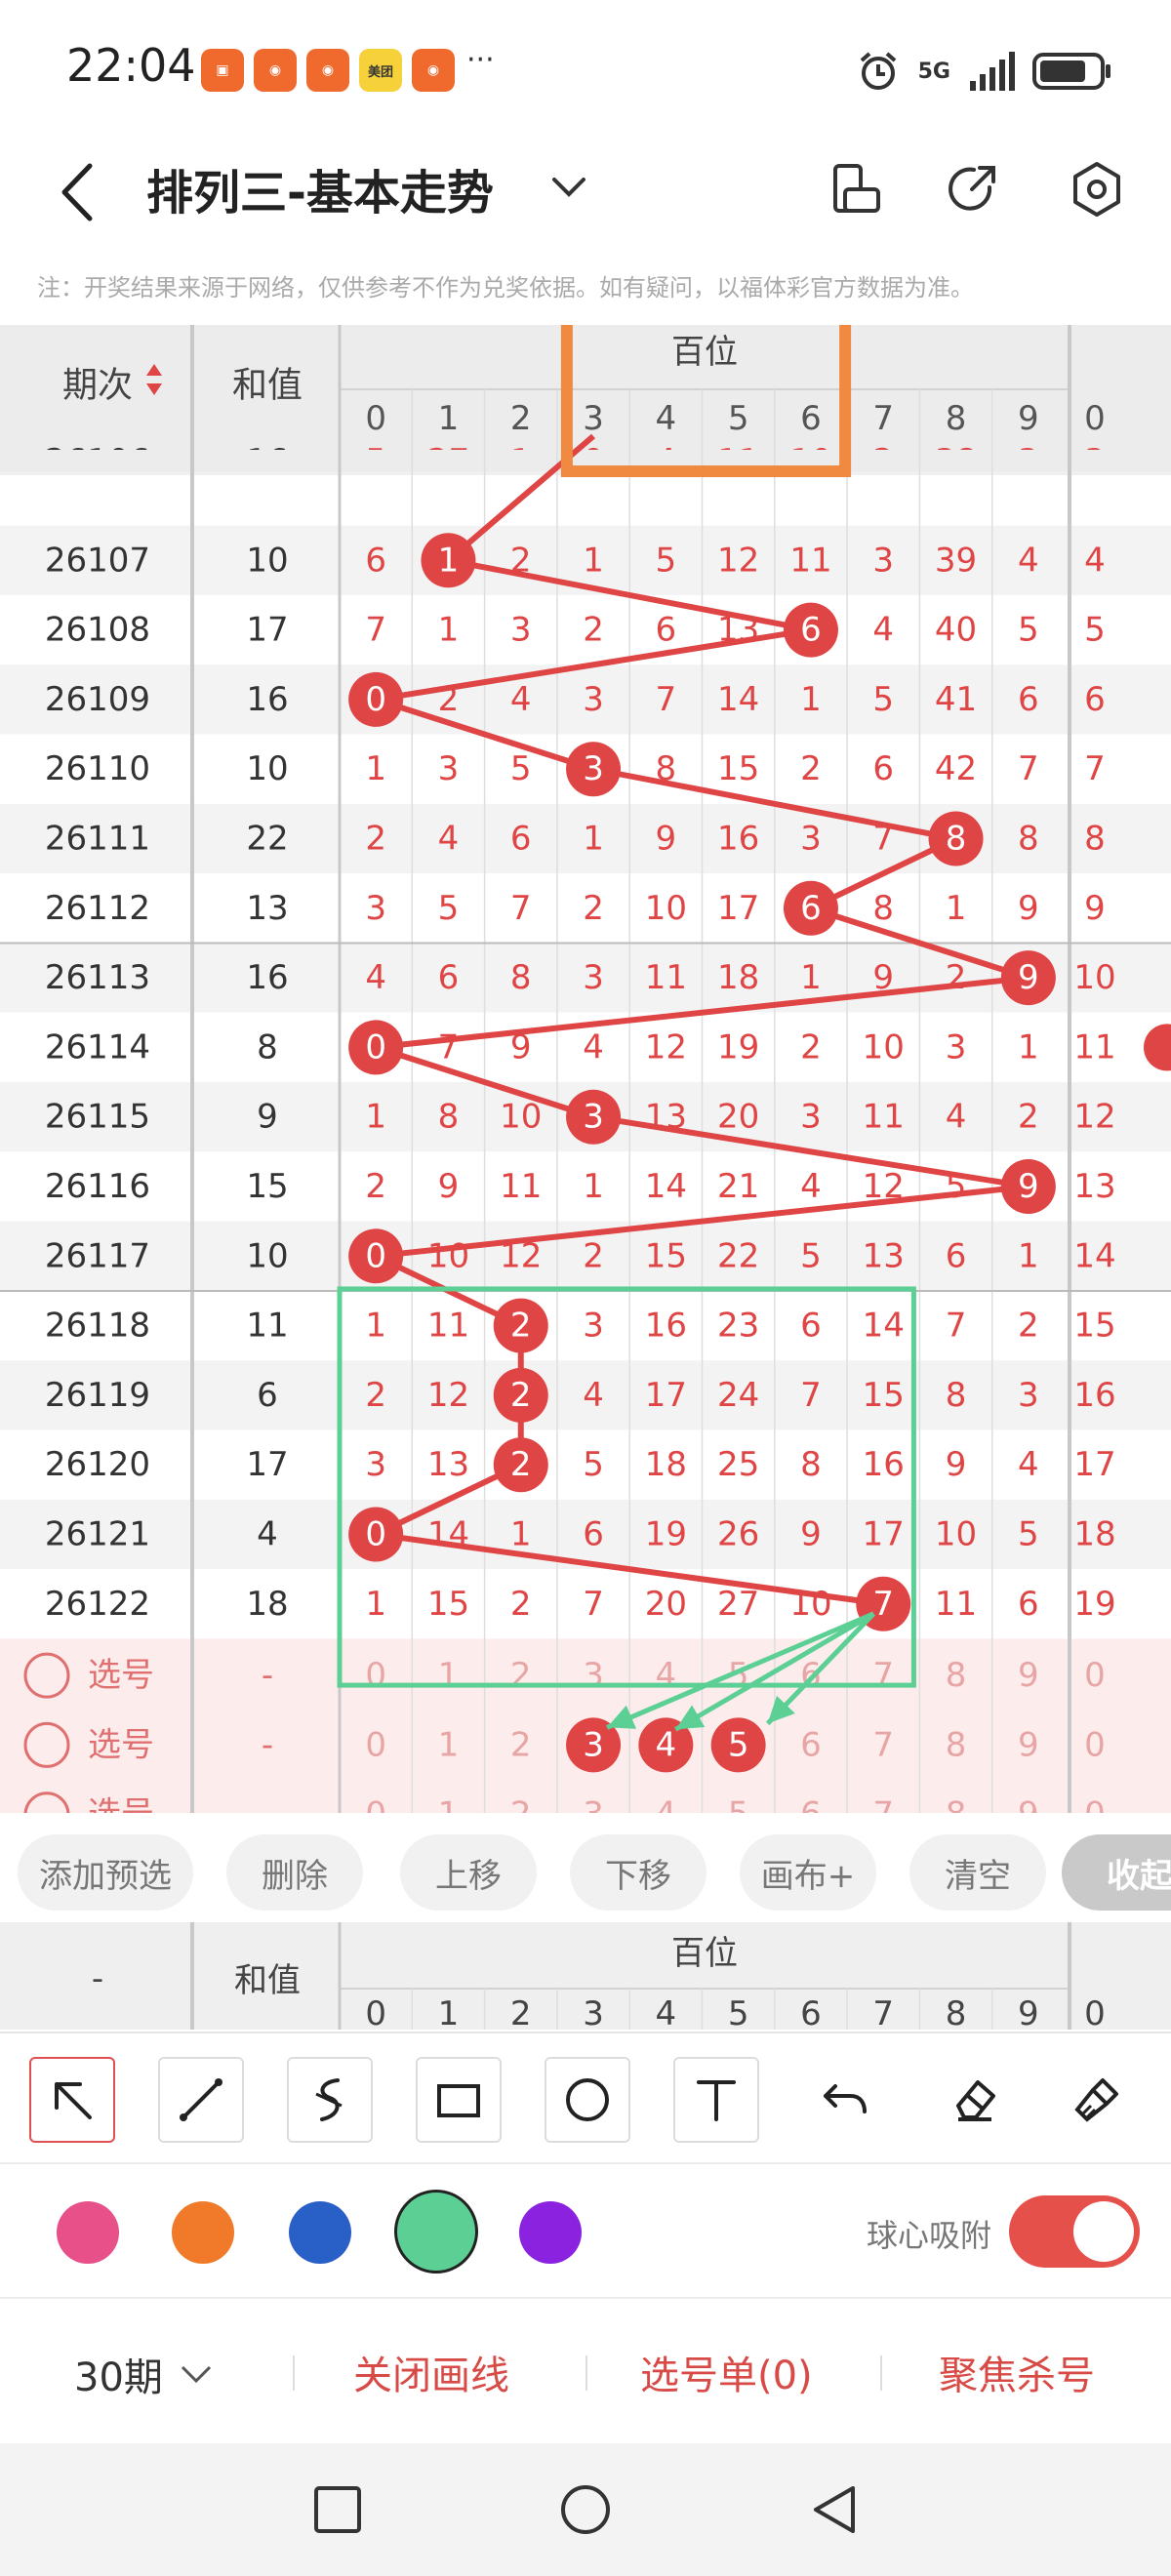 Image resolution: width=1171 pixels, height=2576 pixels. What do you see at coordinates (929, 2235) in the screenshot?
I see `snap-label: 球心吸附` at bounding box center [929, 2235].